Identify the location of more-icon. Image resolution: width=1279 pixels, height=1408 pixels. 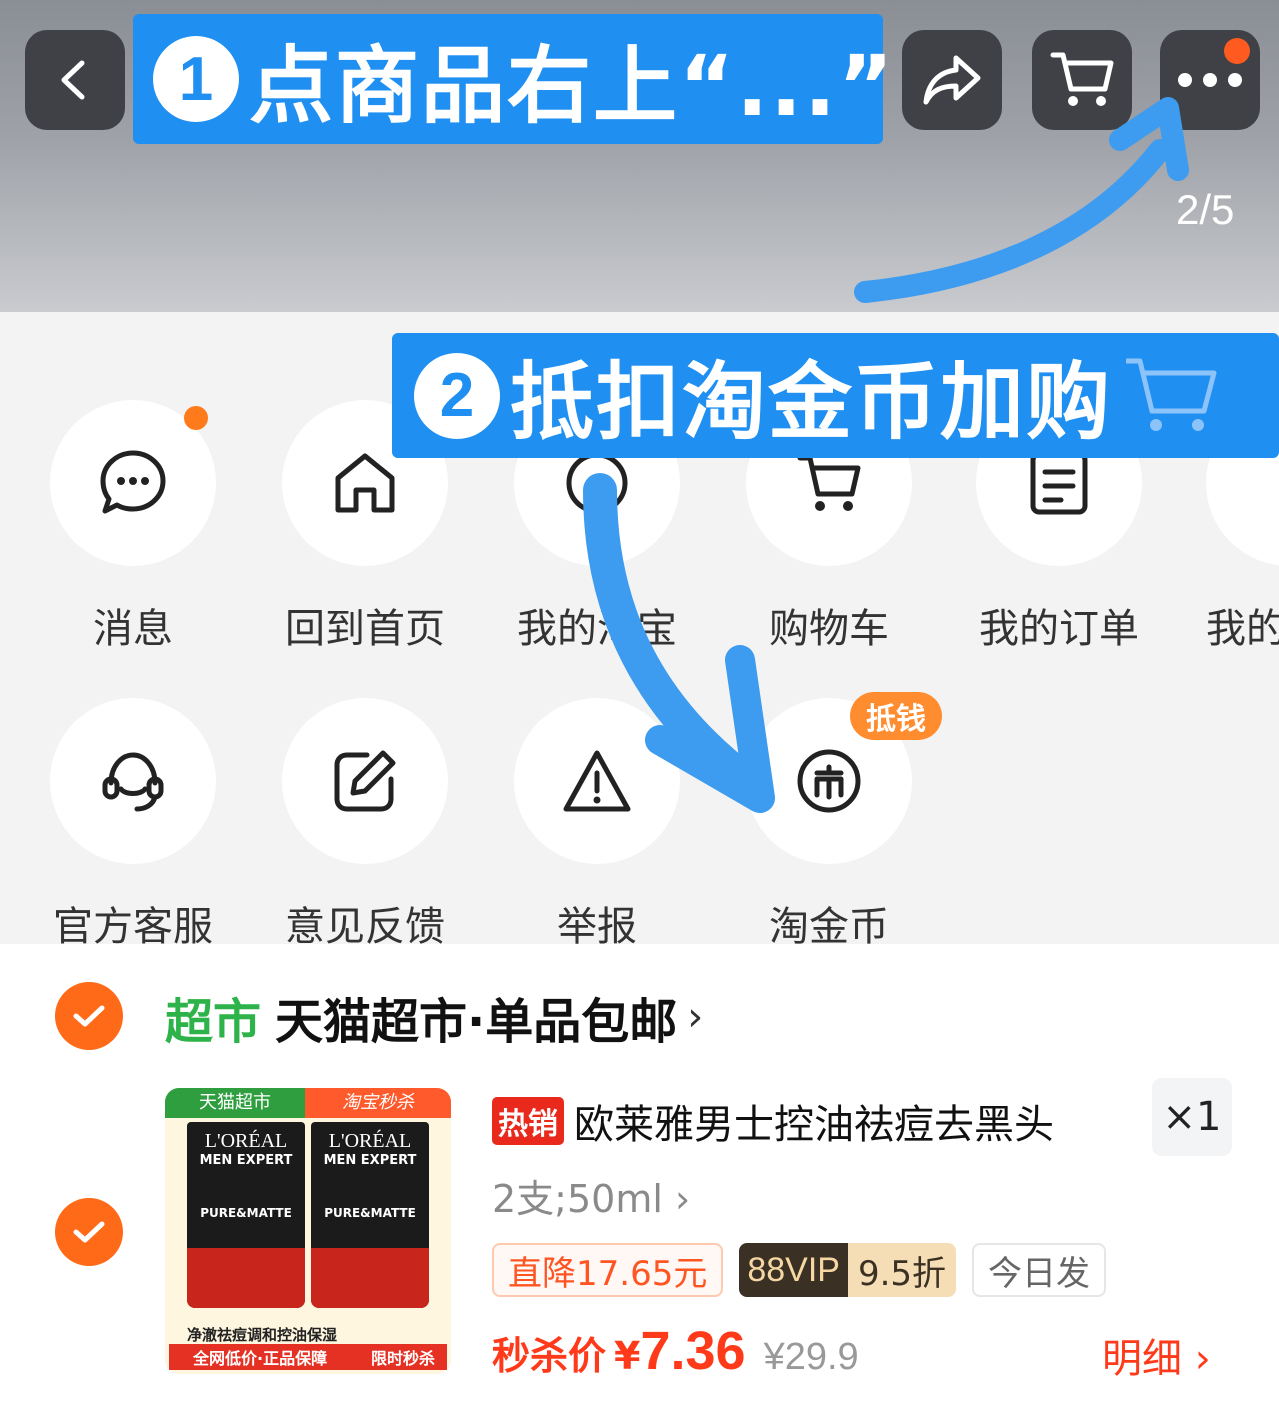
(1210, 80).